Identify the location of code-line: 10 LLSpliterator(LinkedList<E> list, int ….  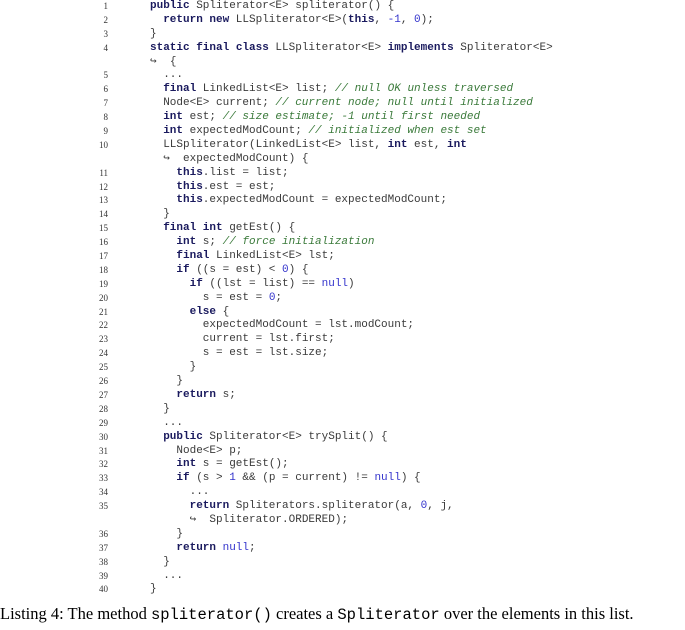
(342, 146).